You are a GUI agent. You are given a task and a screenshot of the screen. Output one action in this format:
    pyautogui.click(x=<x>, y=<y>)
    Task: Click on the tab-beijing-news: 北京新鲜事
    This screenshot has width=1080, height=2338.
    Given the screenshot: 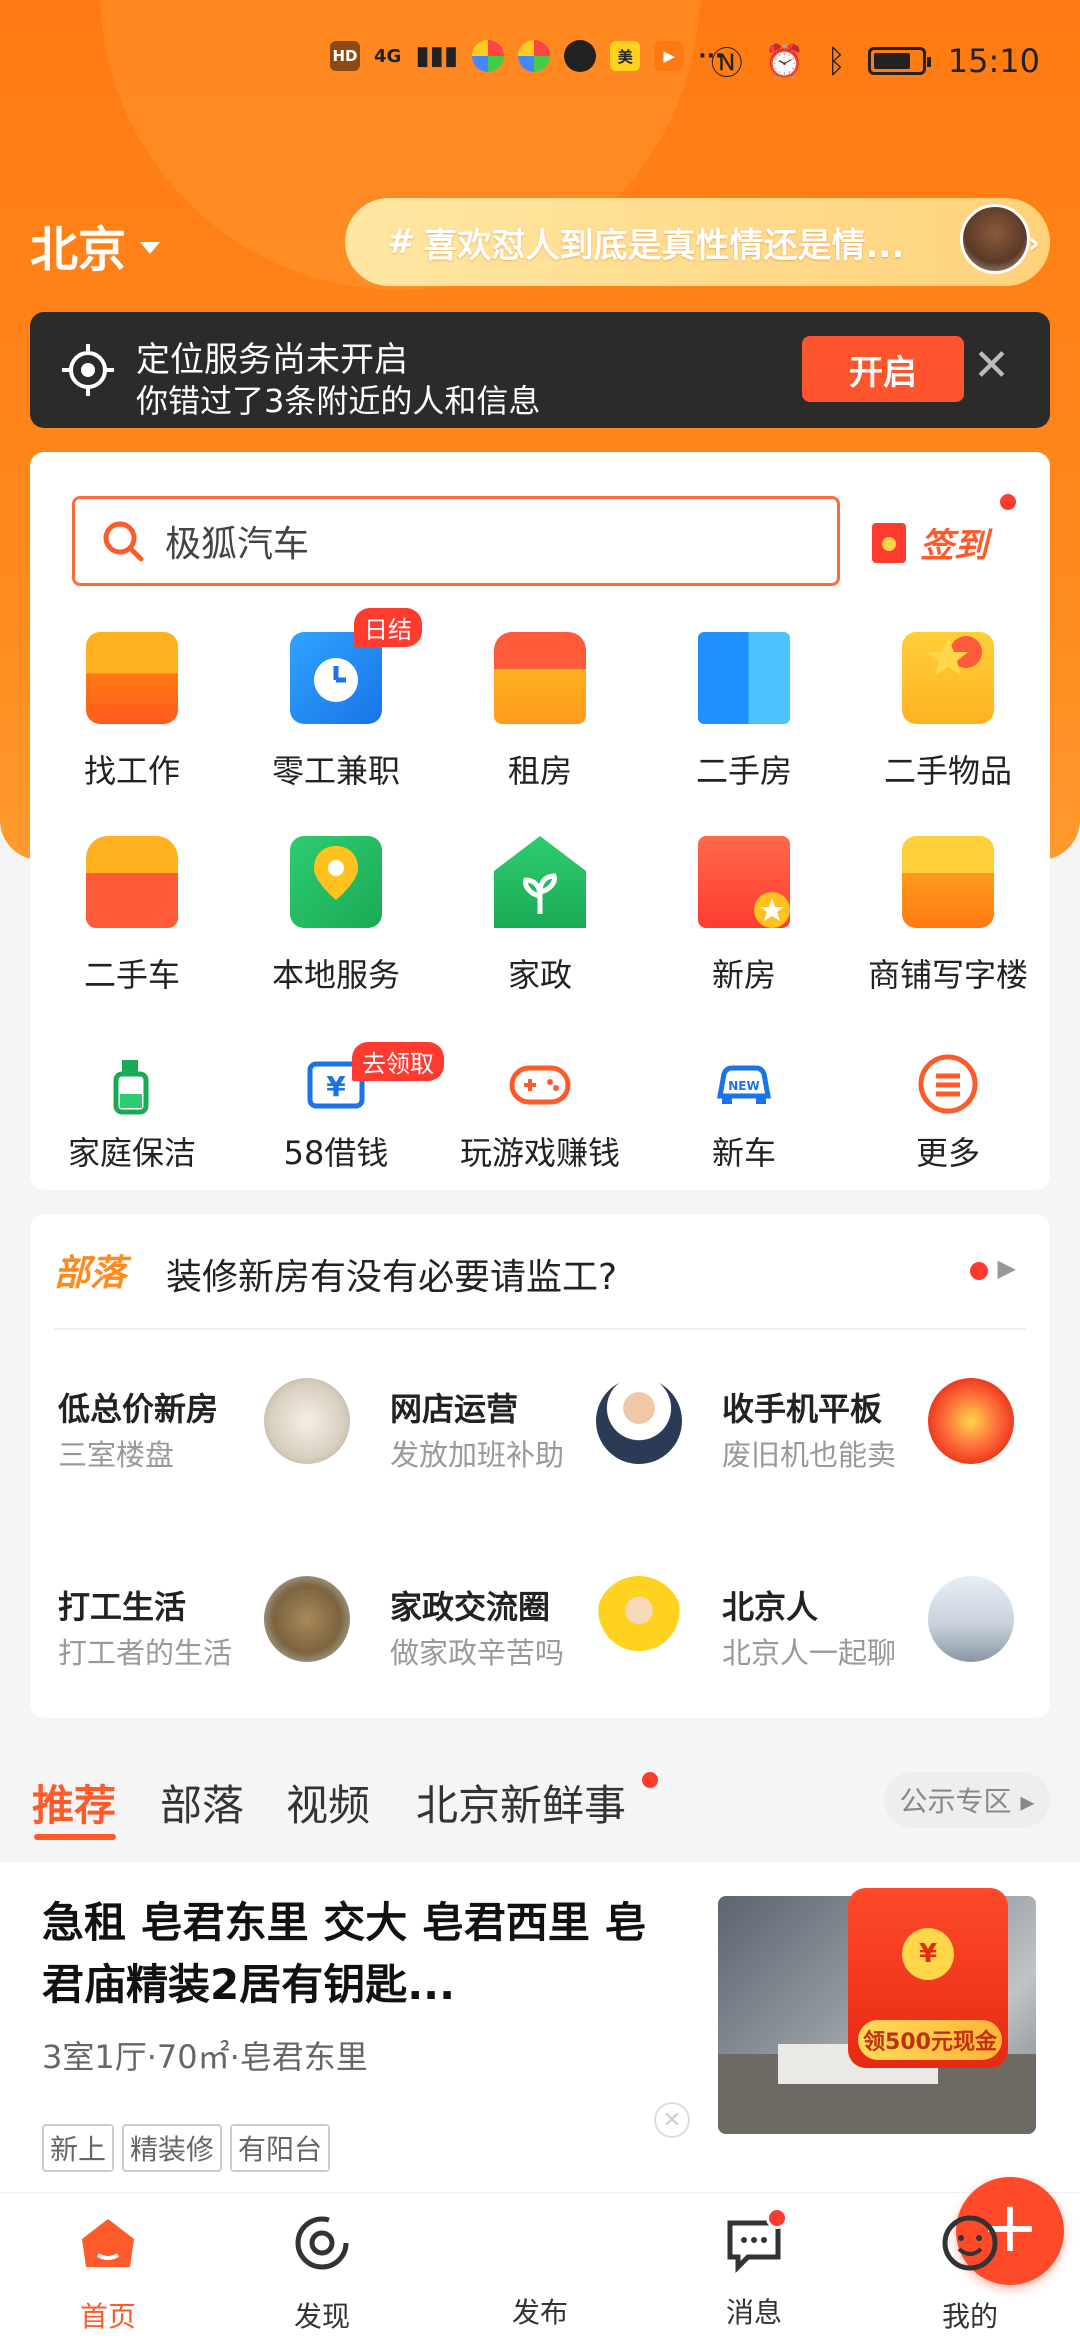 What is the action you would take?
    pyautogui.click(x=521, y=1802)
    